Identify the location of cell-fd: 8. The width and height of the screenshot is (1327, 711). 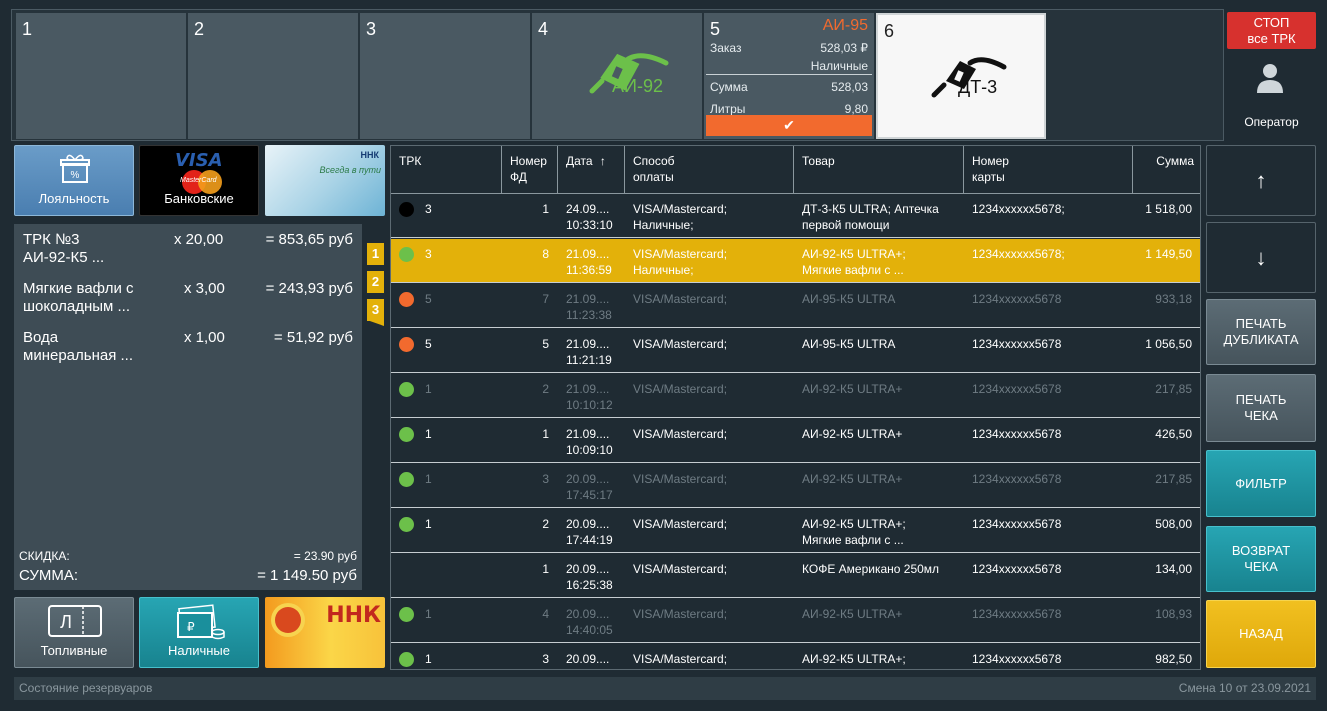
(545, 254).